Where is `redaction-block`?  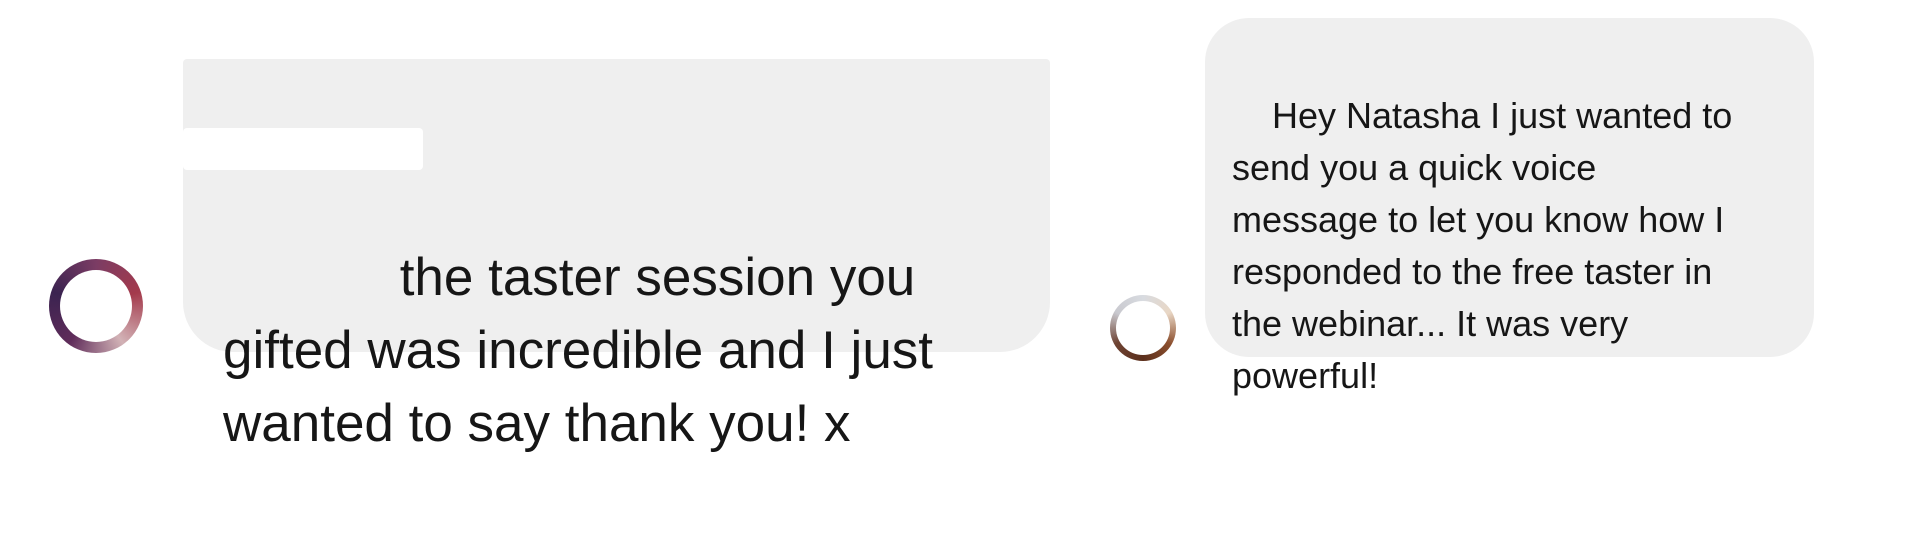
redaction-block is located at coordinates (303, 149).